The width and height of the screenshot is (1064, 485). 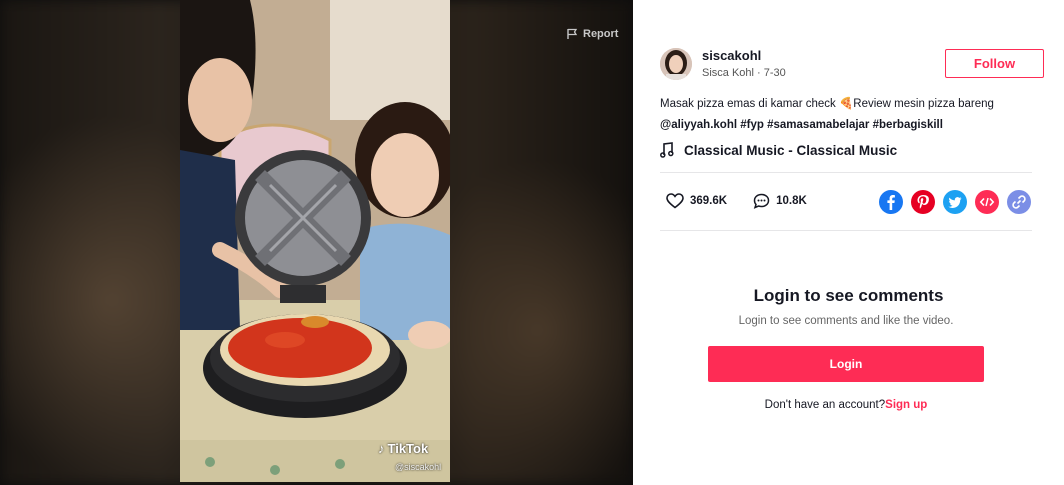 What do you see at coordinates (381, 448) in the screenshot?
I see `tiktok-logo-icon: ♪` at bounding box center [381, 448].